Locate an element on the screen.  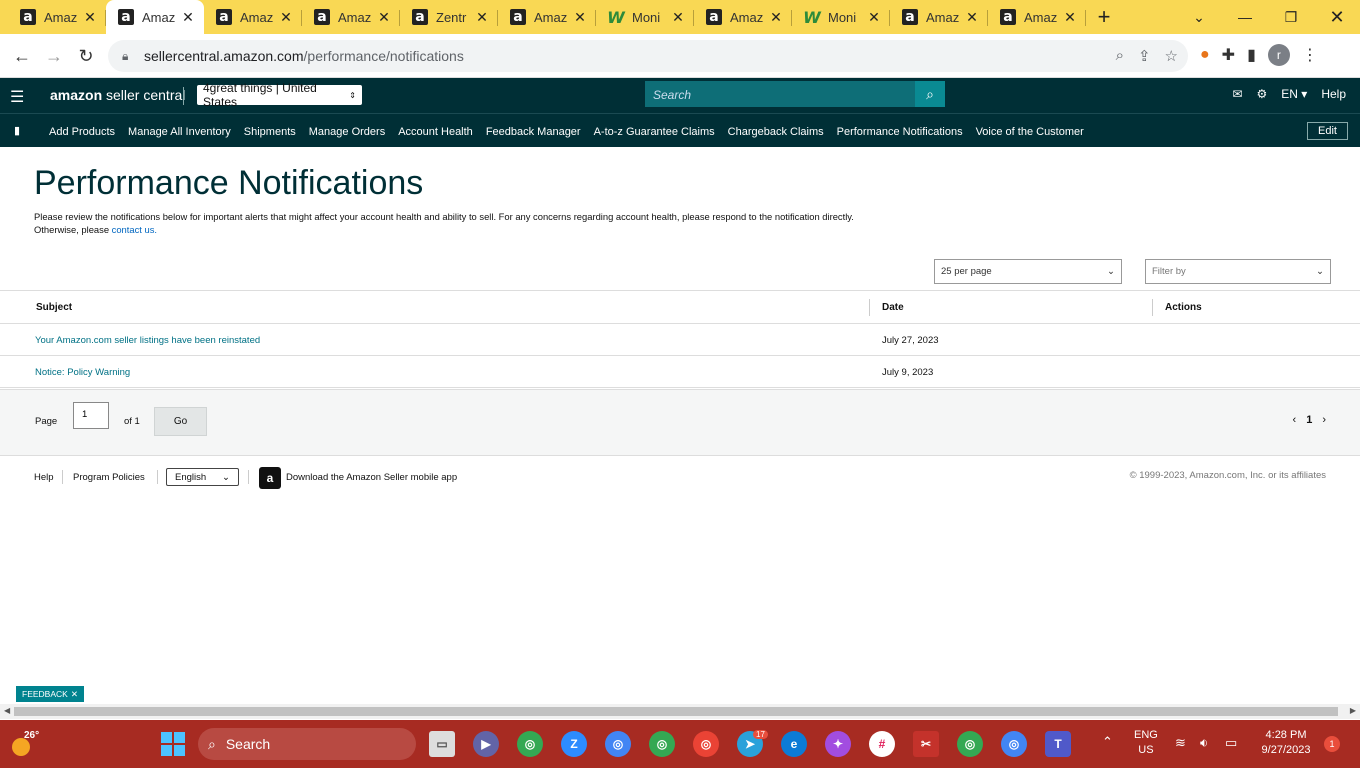
header-search-input: Search is located at coordinates (780, 94).